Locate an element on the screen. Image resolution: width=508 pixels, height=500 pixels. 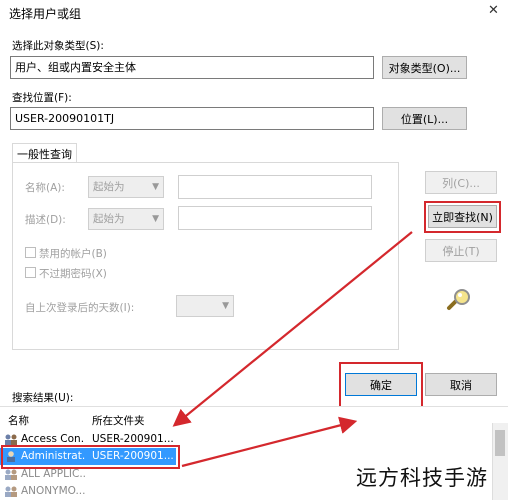
object-type-field: 用户、组或内置安全主体 is located at coordinates (192, 67).